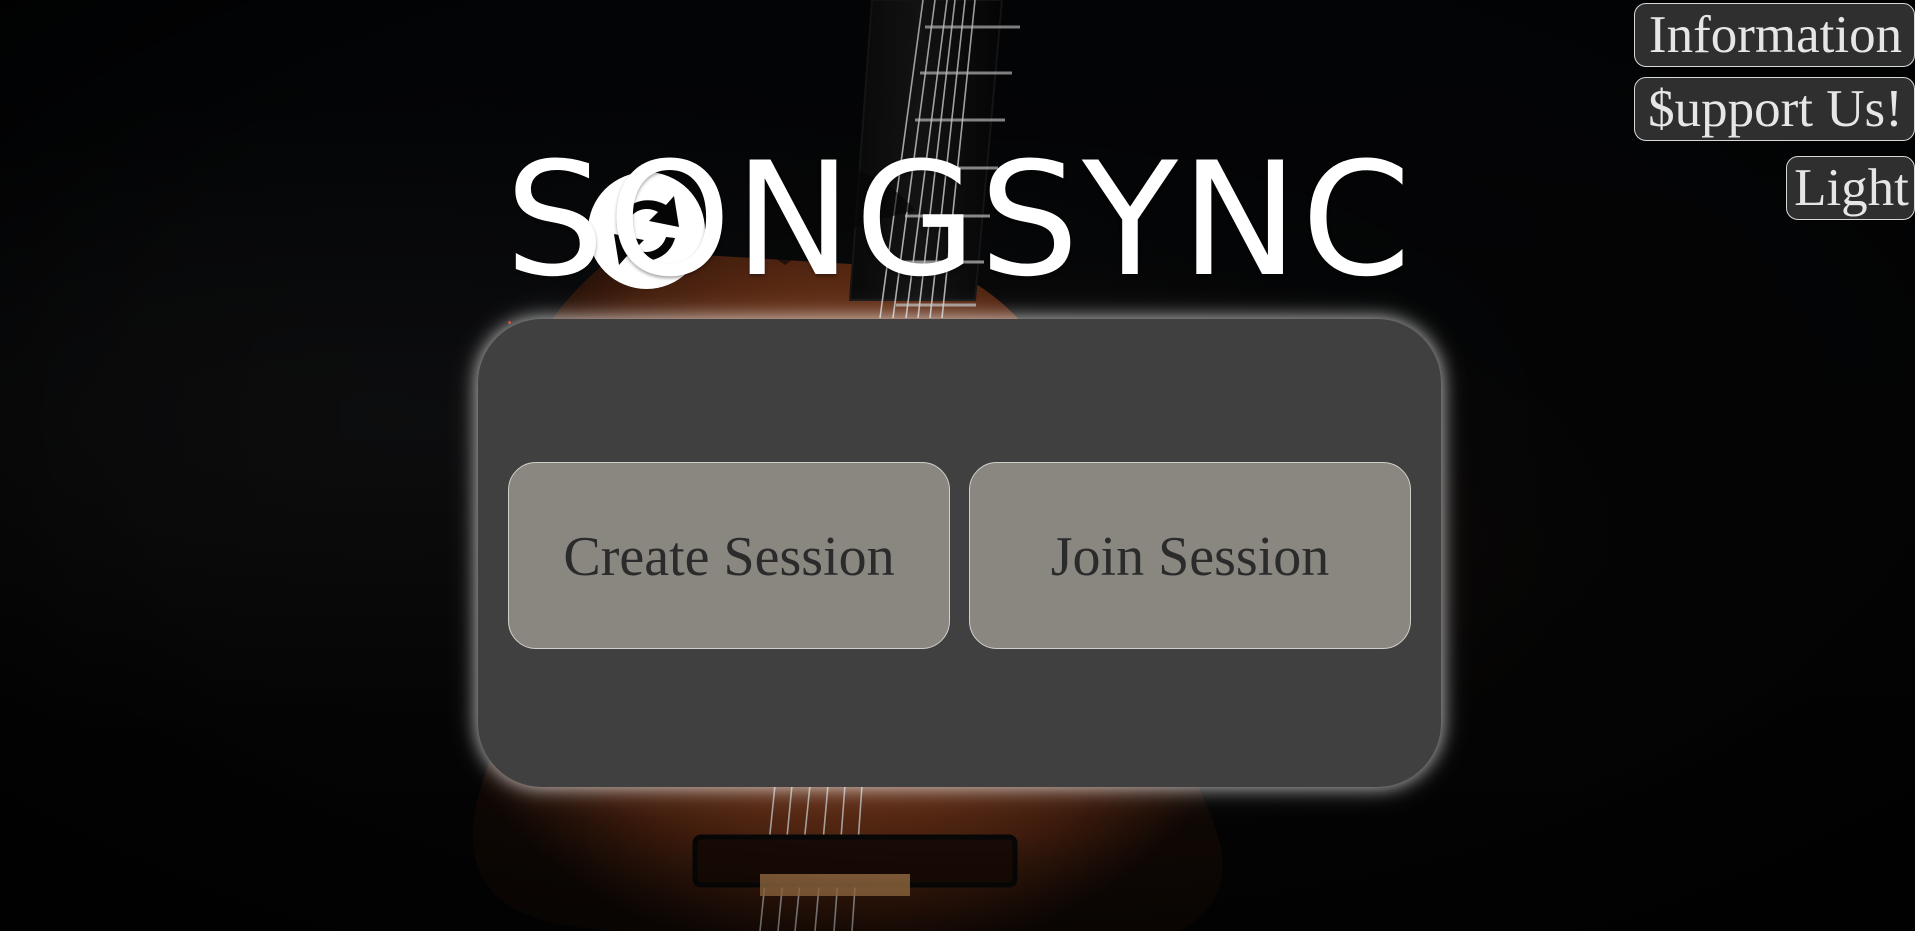  What do you see at coordinates (855, 861) in the screenshot?
I see `guitar-bridge` at bounding box center [855, 861].